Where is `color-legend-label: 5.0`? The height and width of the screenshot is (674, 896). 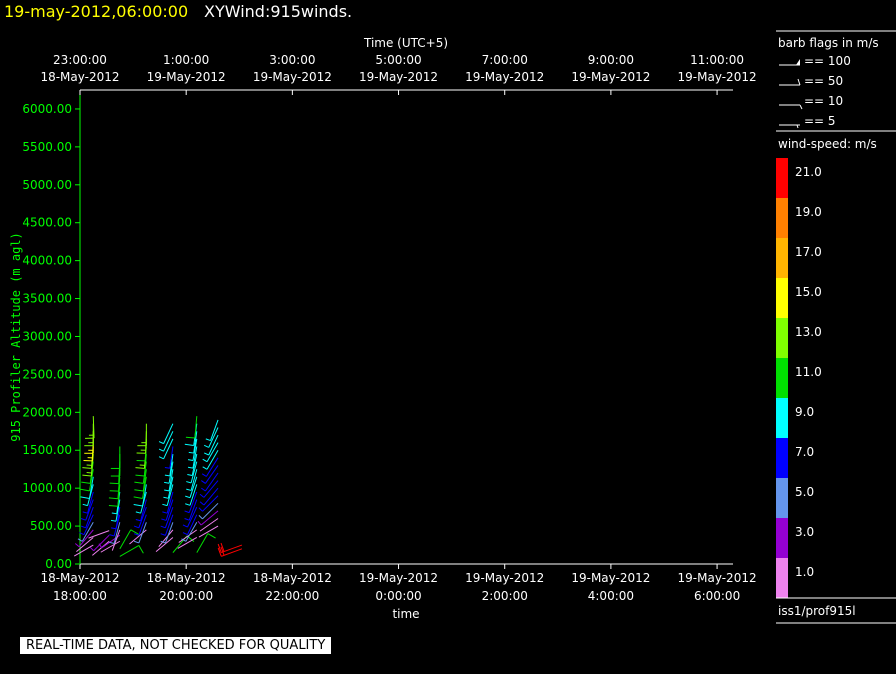 color-legend-label: 5.0 is located at coordinates (804, 492).